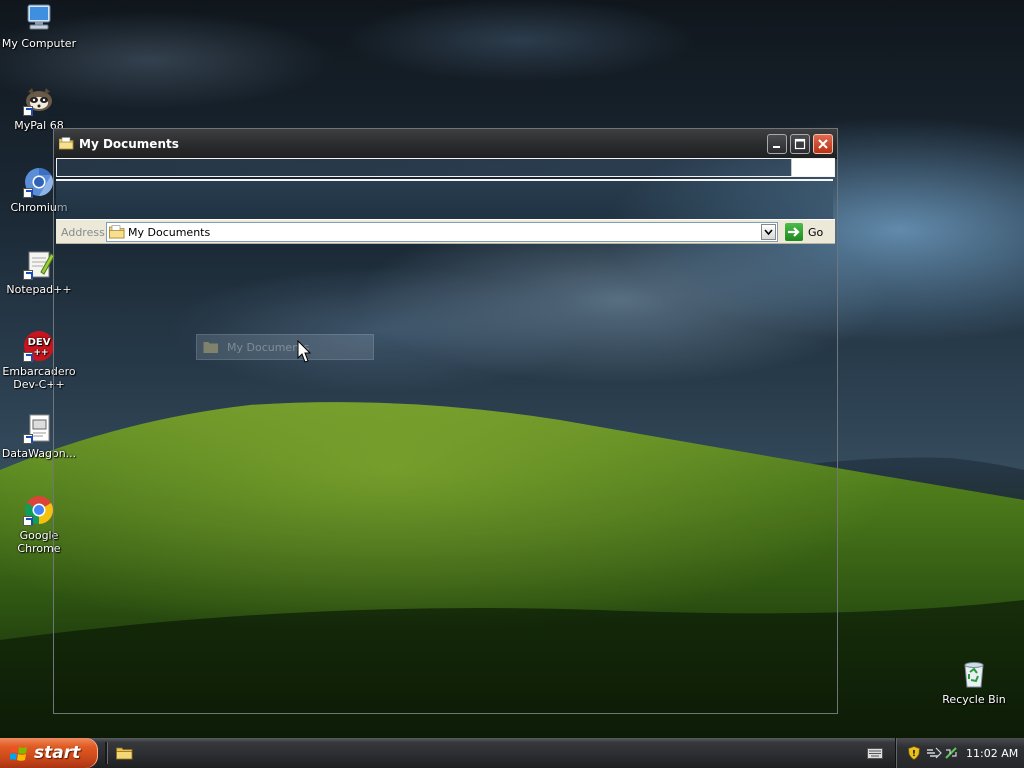  I want to click on maximize-icon, so click(800, 144).